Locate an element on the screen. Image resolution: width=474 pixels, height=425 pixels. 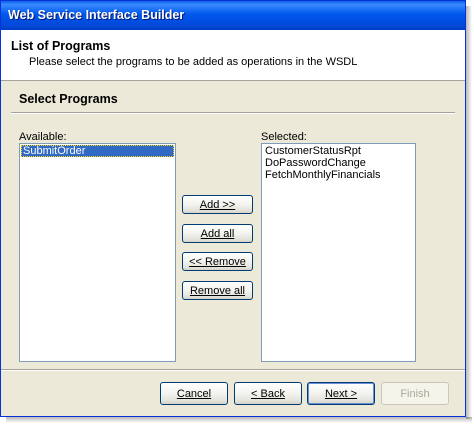
back-button: < Back is located at coordinates (268, 393).